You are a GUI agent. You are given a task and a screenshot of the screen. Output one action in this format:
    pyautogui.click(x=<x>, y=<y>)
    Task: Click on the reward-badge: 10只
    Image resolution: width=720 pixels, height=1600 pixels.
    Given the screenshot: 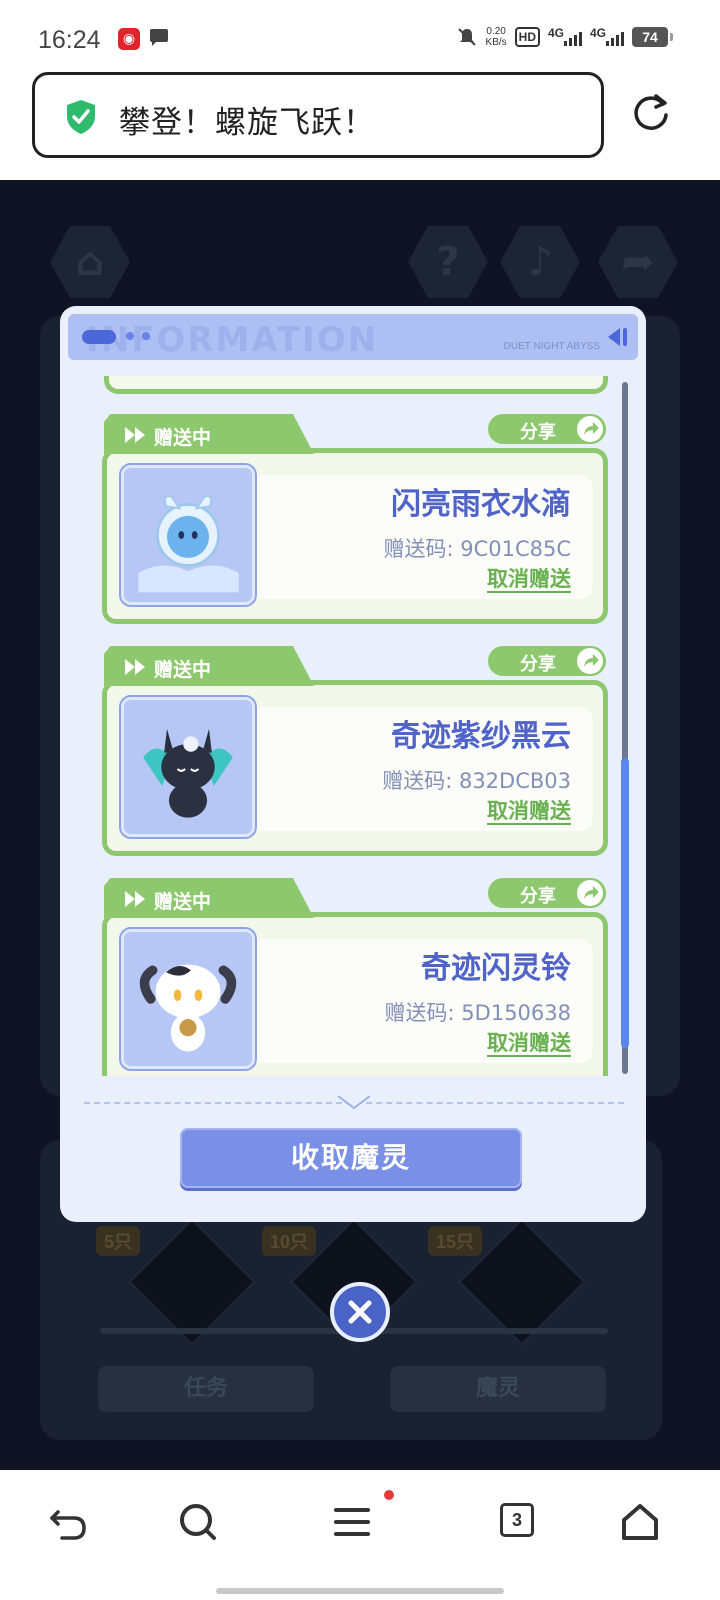 What is the action you would take?
    pyautogui.click(x=289, y=1241)
    